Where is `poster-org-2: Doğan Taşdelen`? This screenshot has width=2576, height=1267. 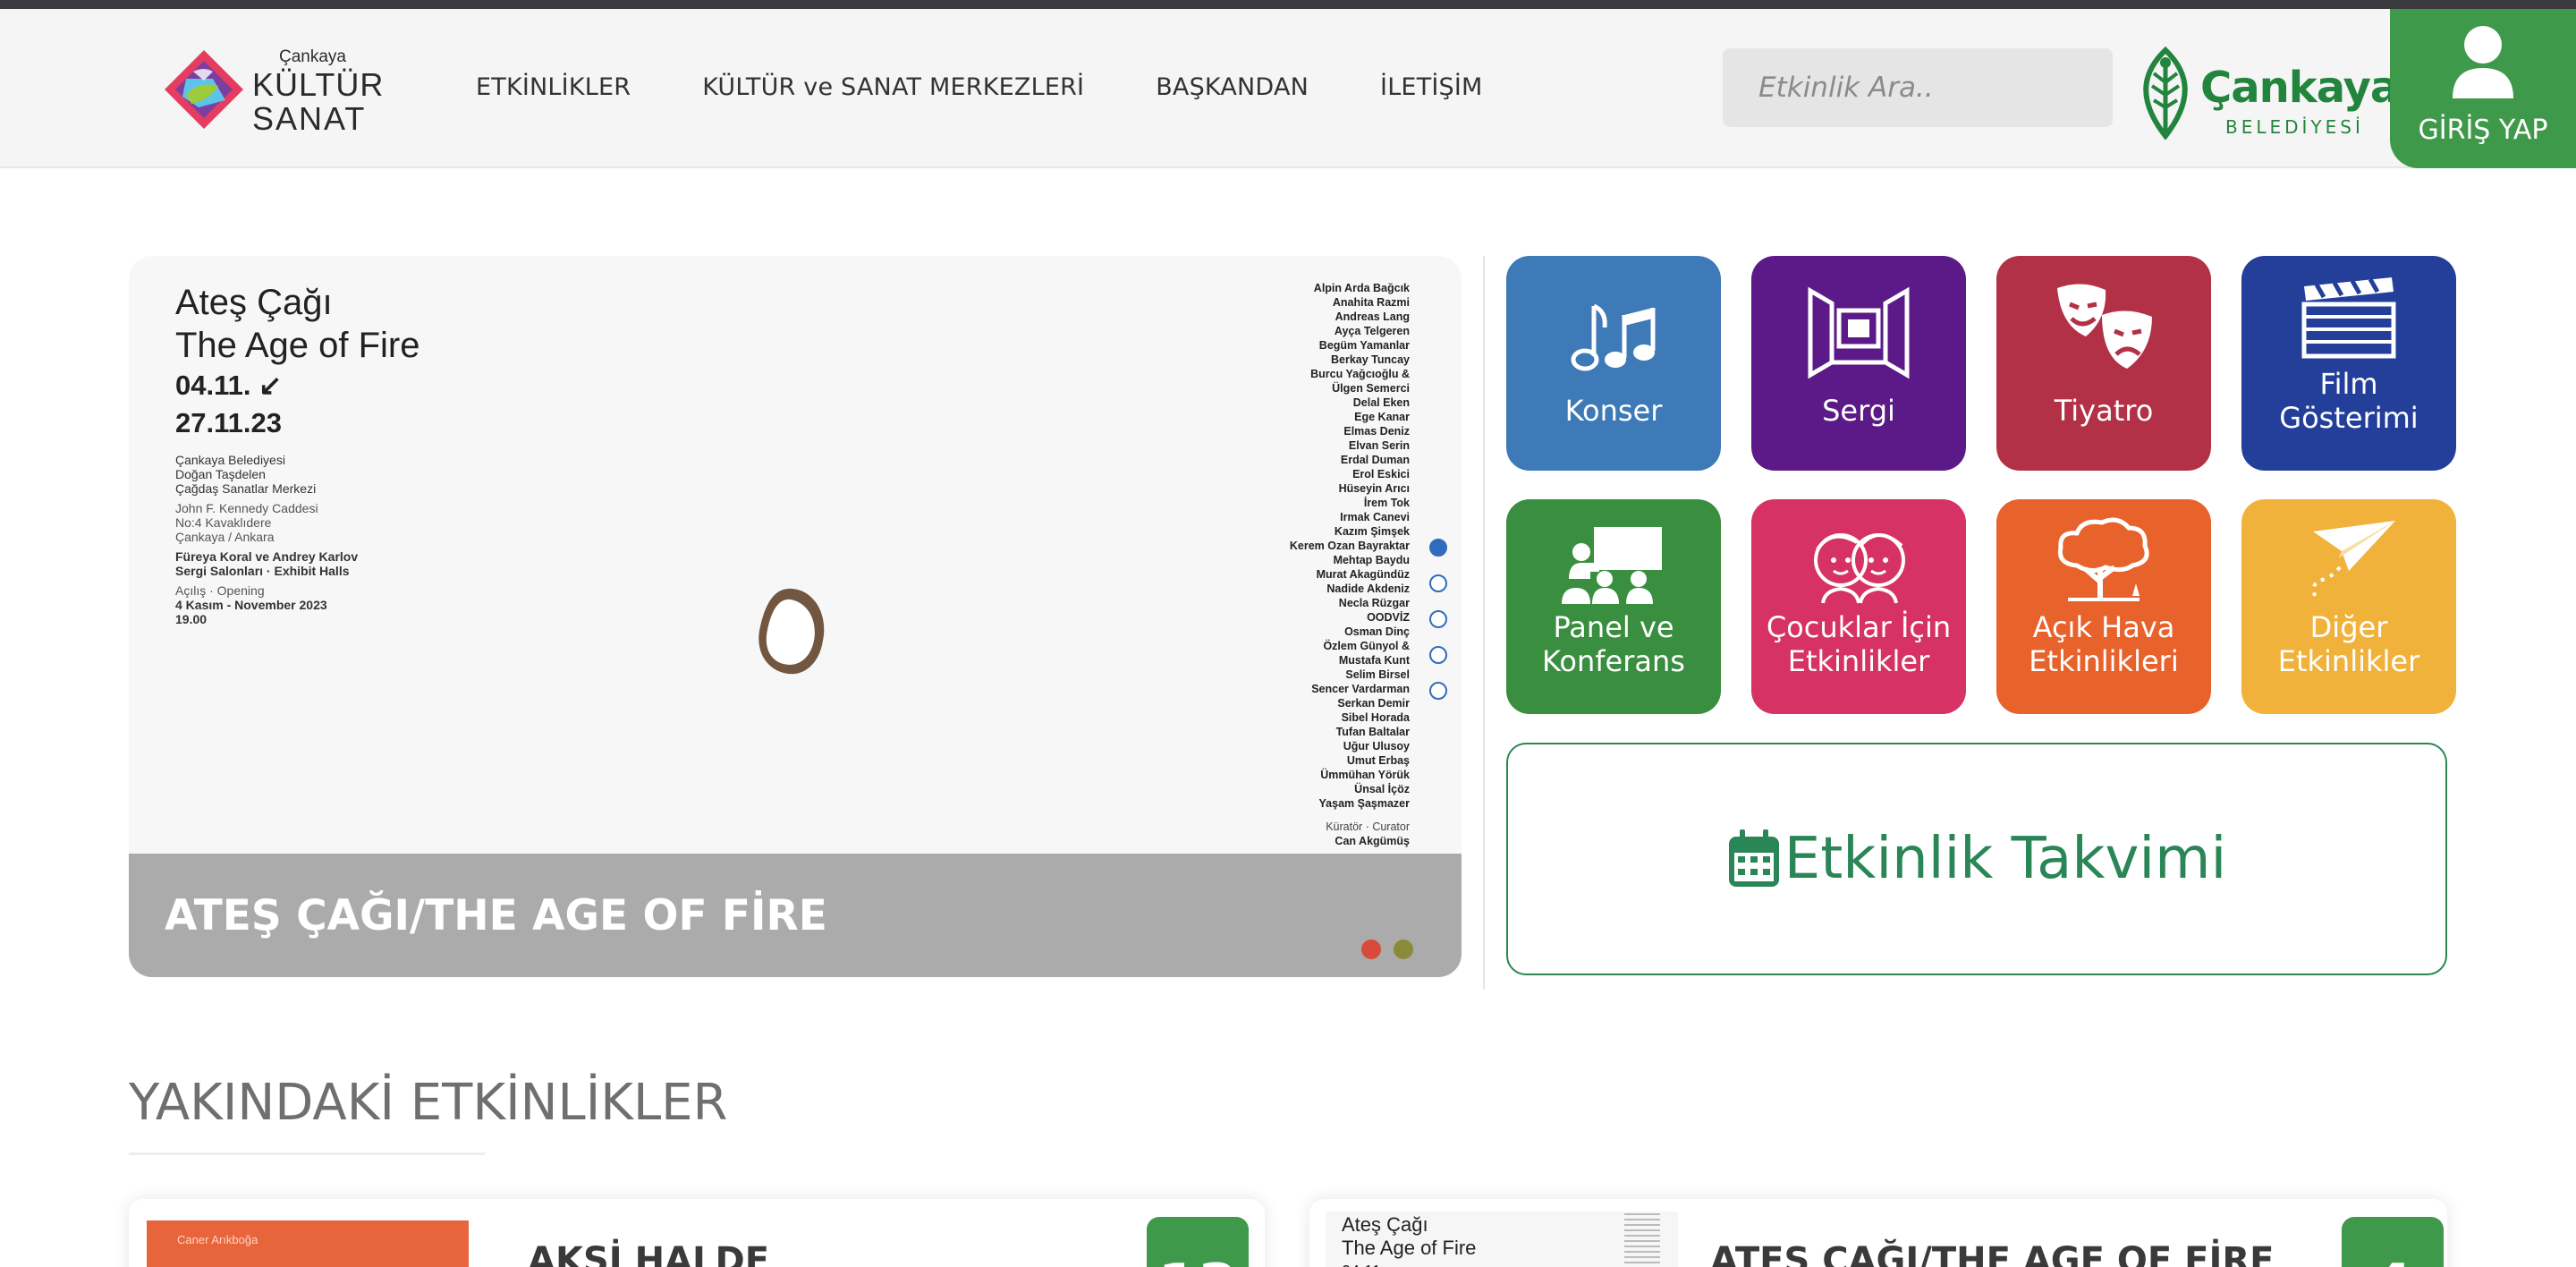
poster-org-2: Doğan Taşdelen is located at coordinates (220, 474).